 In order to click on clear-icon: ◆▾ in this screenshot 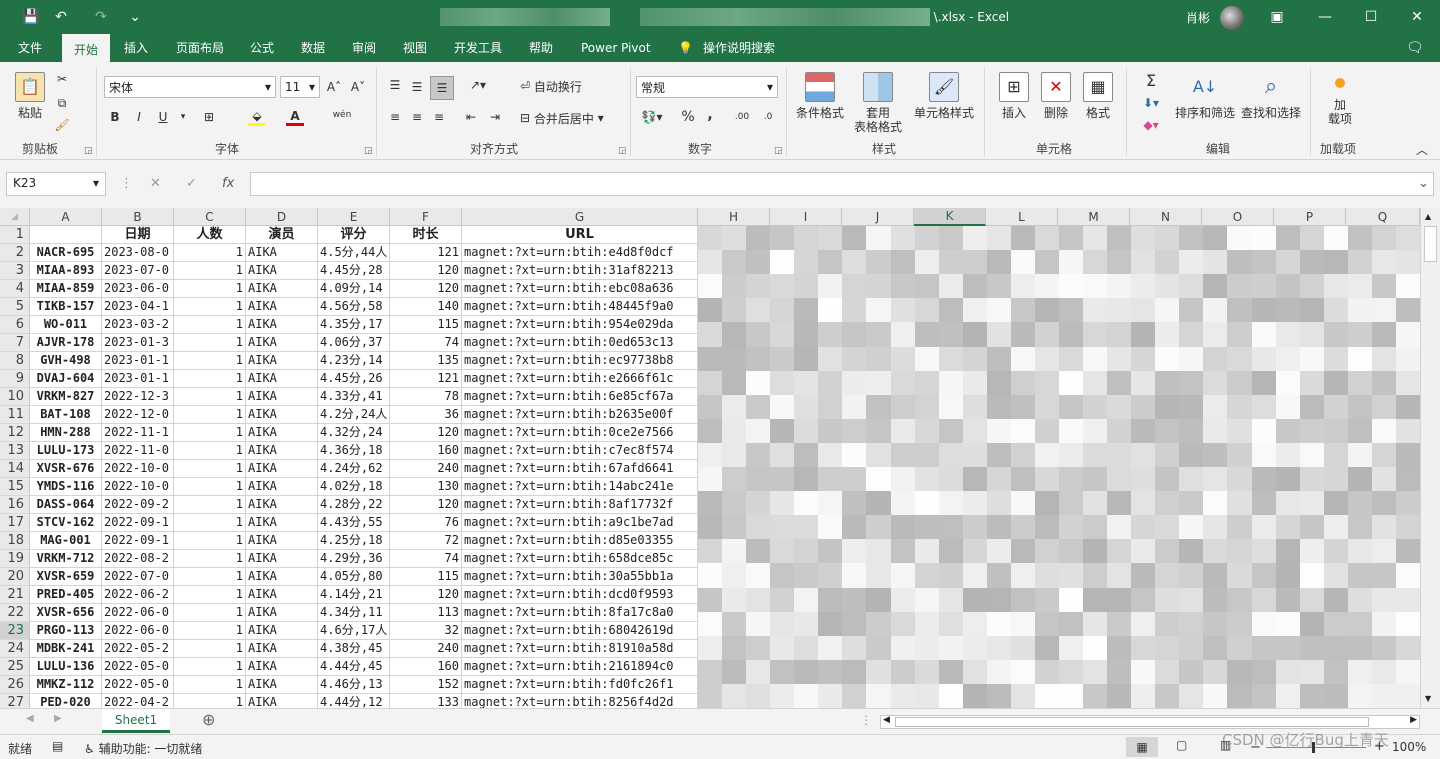, I will do `click(1151, 125)`.